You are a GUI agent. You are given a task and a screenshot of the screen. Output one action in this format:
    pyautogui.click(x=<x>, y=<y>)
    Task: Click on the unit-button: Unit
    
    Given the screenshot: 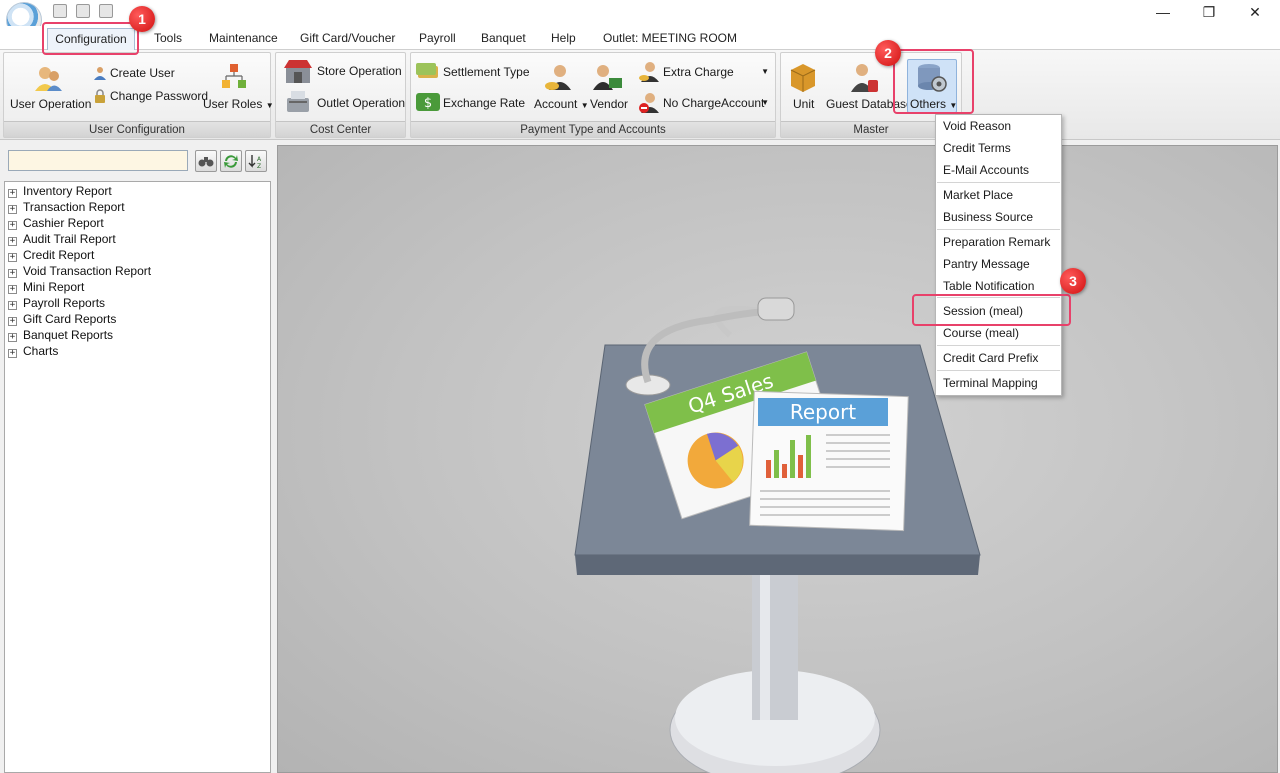 What is the action you would take?
    pyautogui.click(x=803, y=104)
    